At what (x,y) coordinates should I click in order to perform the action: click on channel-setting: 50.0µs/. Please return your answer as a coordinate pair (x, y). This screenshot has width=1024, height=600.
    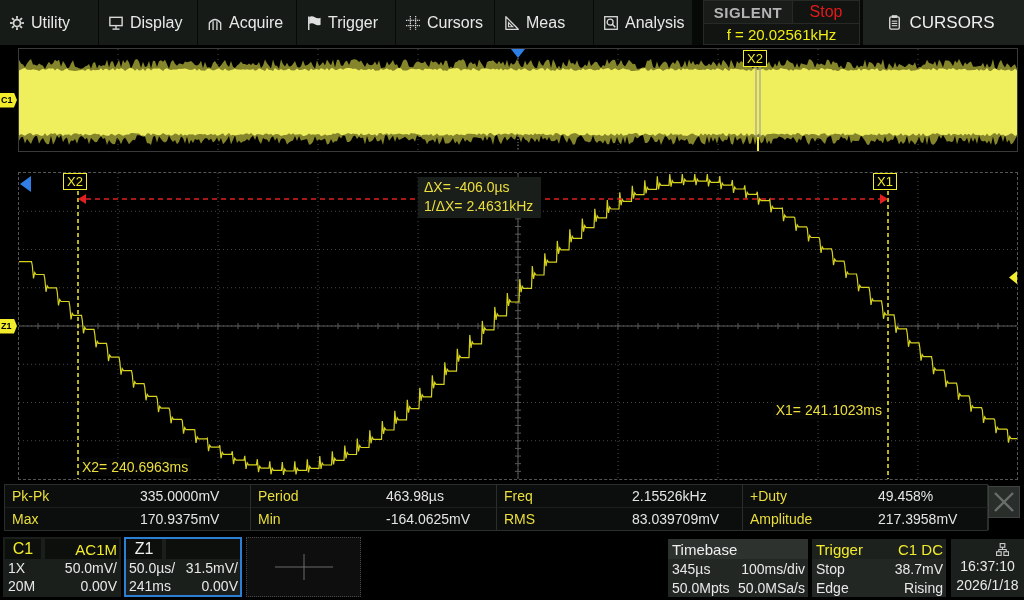
    Looking at the image, I should click on (152, 568).